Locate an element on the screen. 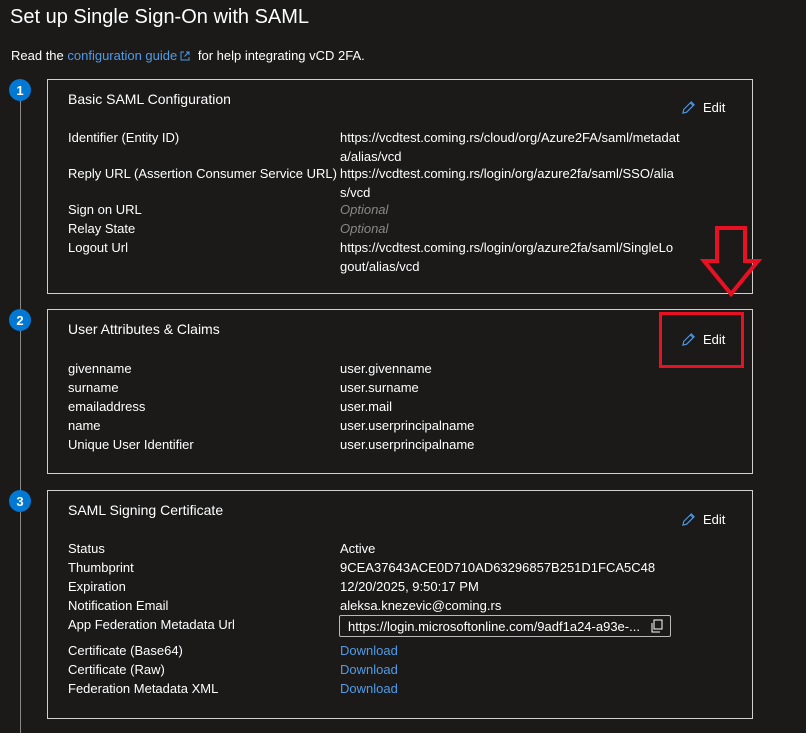 The width and height of the screenshot is (806, 733). card-title: SAML Signing Certificate is located at coordinates (146, 510).